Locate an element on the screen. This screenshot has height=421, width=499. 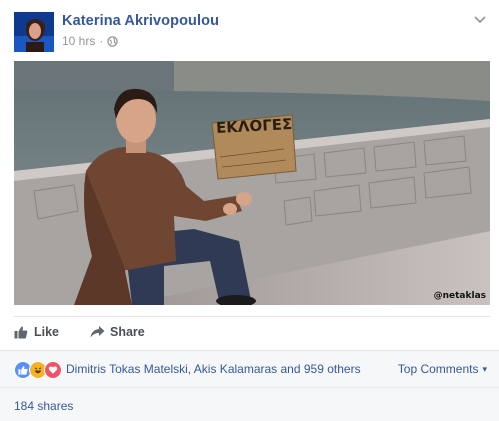
share-button: Share is located at coordinates (117, 332).